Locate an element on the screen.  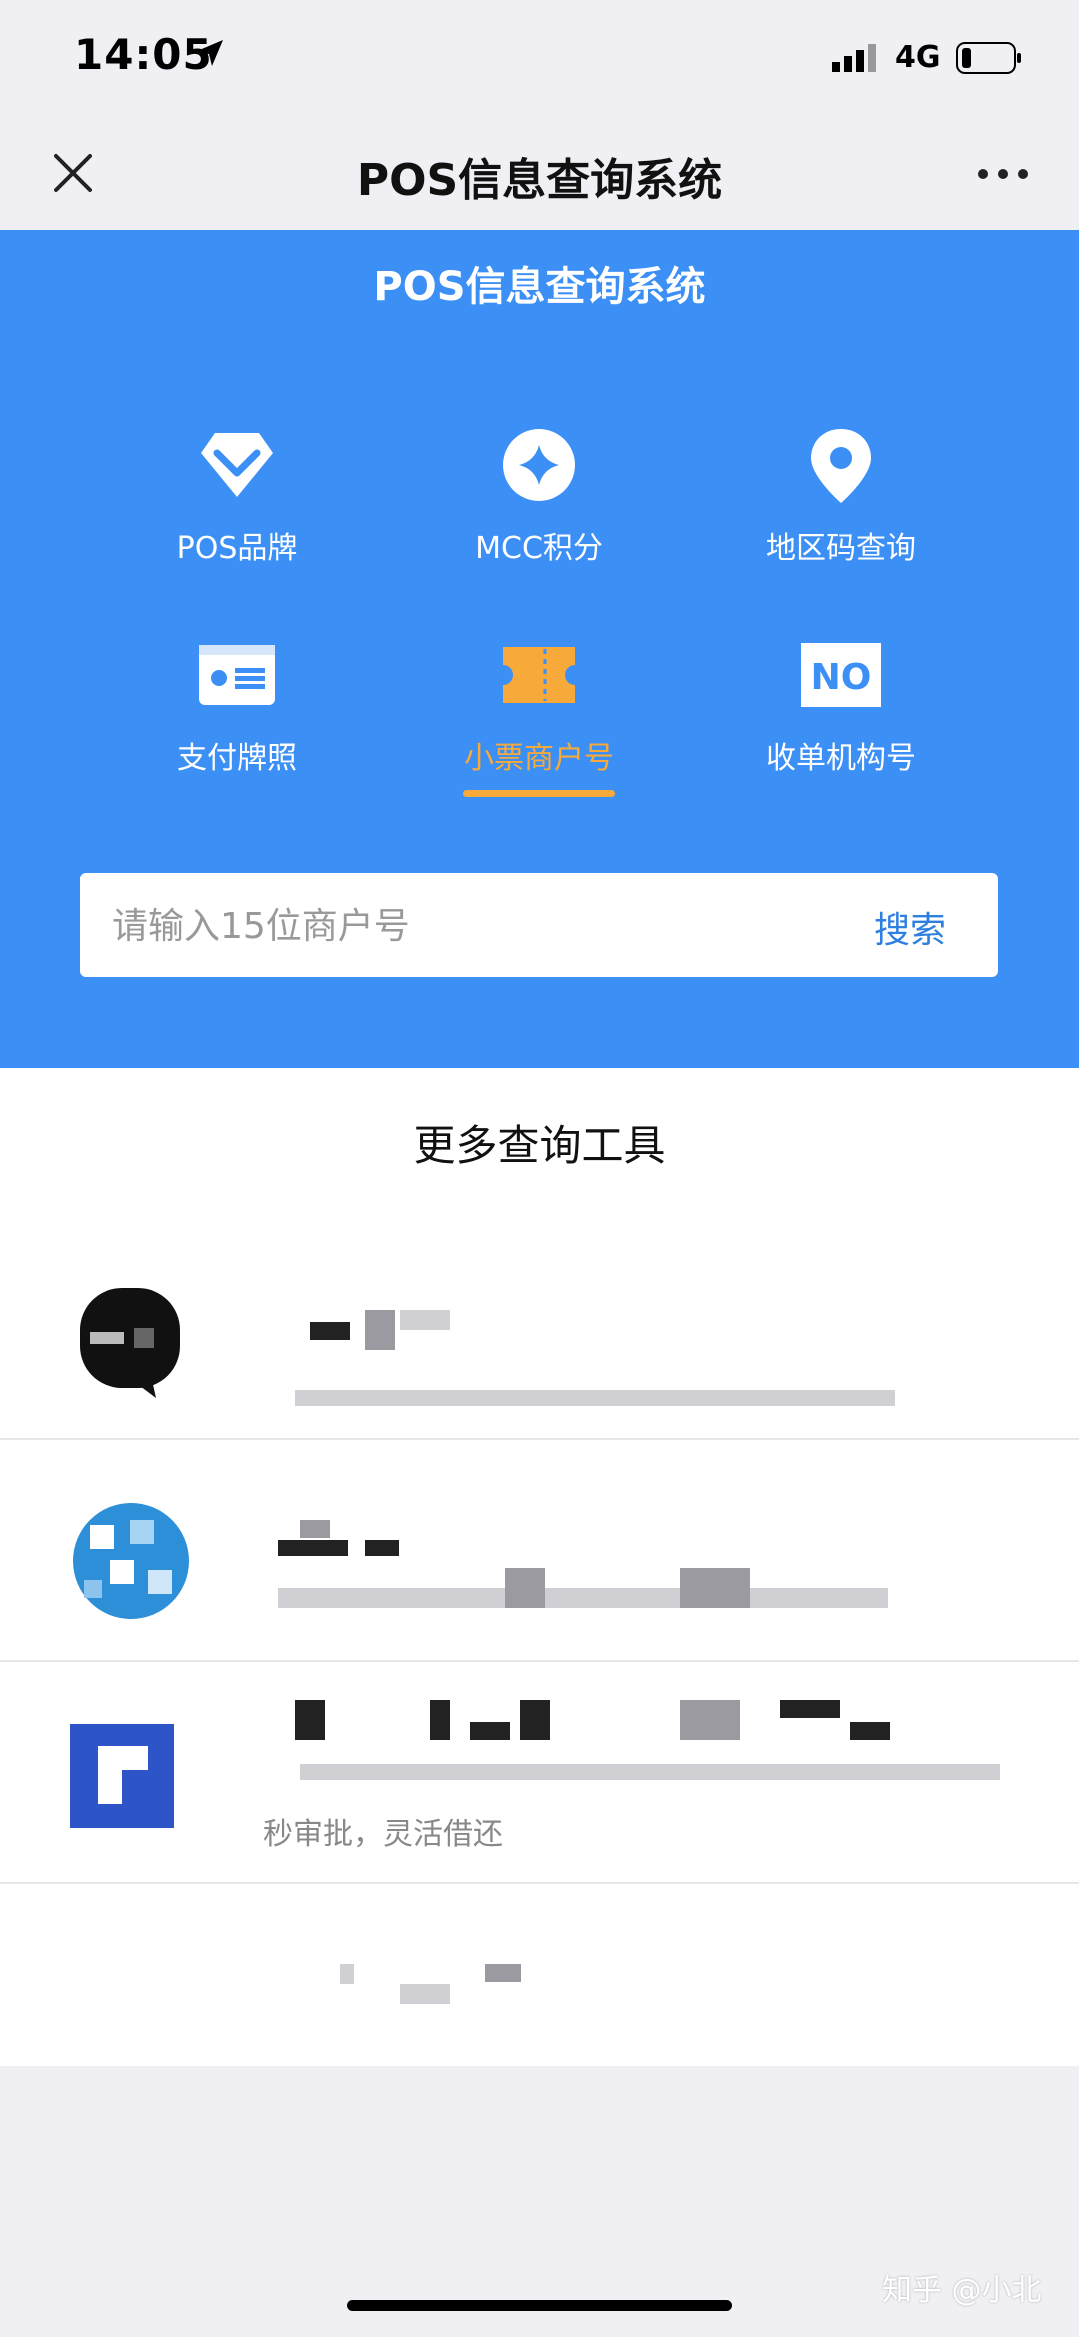
tool-area-code: 地区码查询 is located at coordinates (841, 496).